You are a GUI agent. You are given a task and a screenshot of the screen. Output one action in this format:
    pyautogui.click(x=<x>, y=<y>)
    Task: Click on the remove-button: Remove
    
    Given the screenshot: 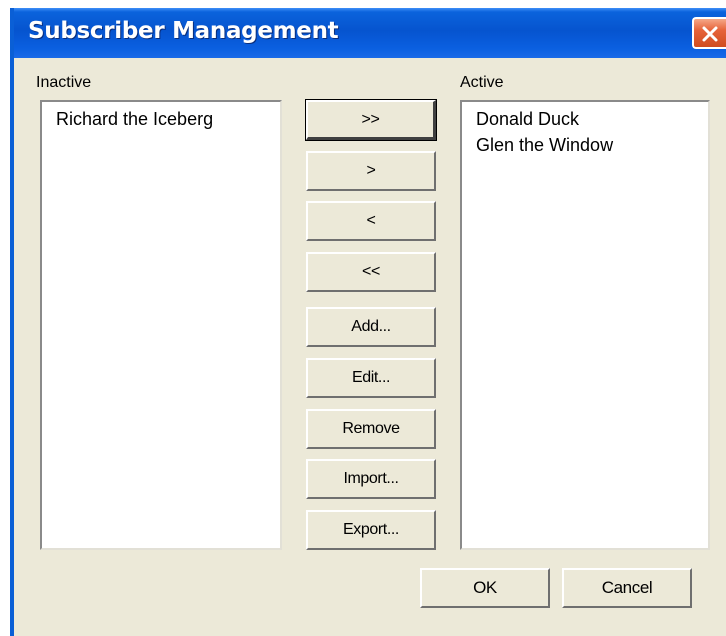 What is the action you would take?
    pyautogui.click(x=371, y=429)
    